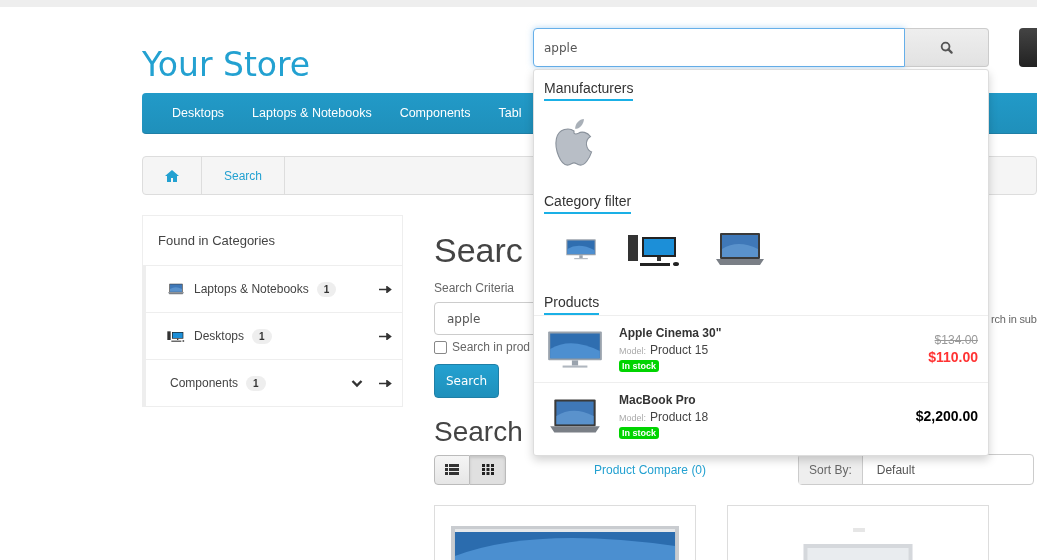 This screenshot has height=560, width=1037. What do you see at coordinates (478, 251) in the screenshot?
I see `page-heading: Searc` at bounding box center [478, 251].